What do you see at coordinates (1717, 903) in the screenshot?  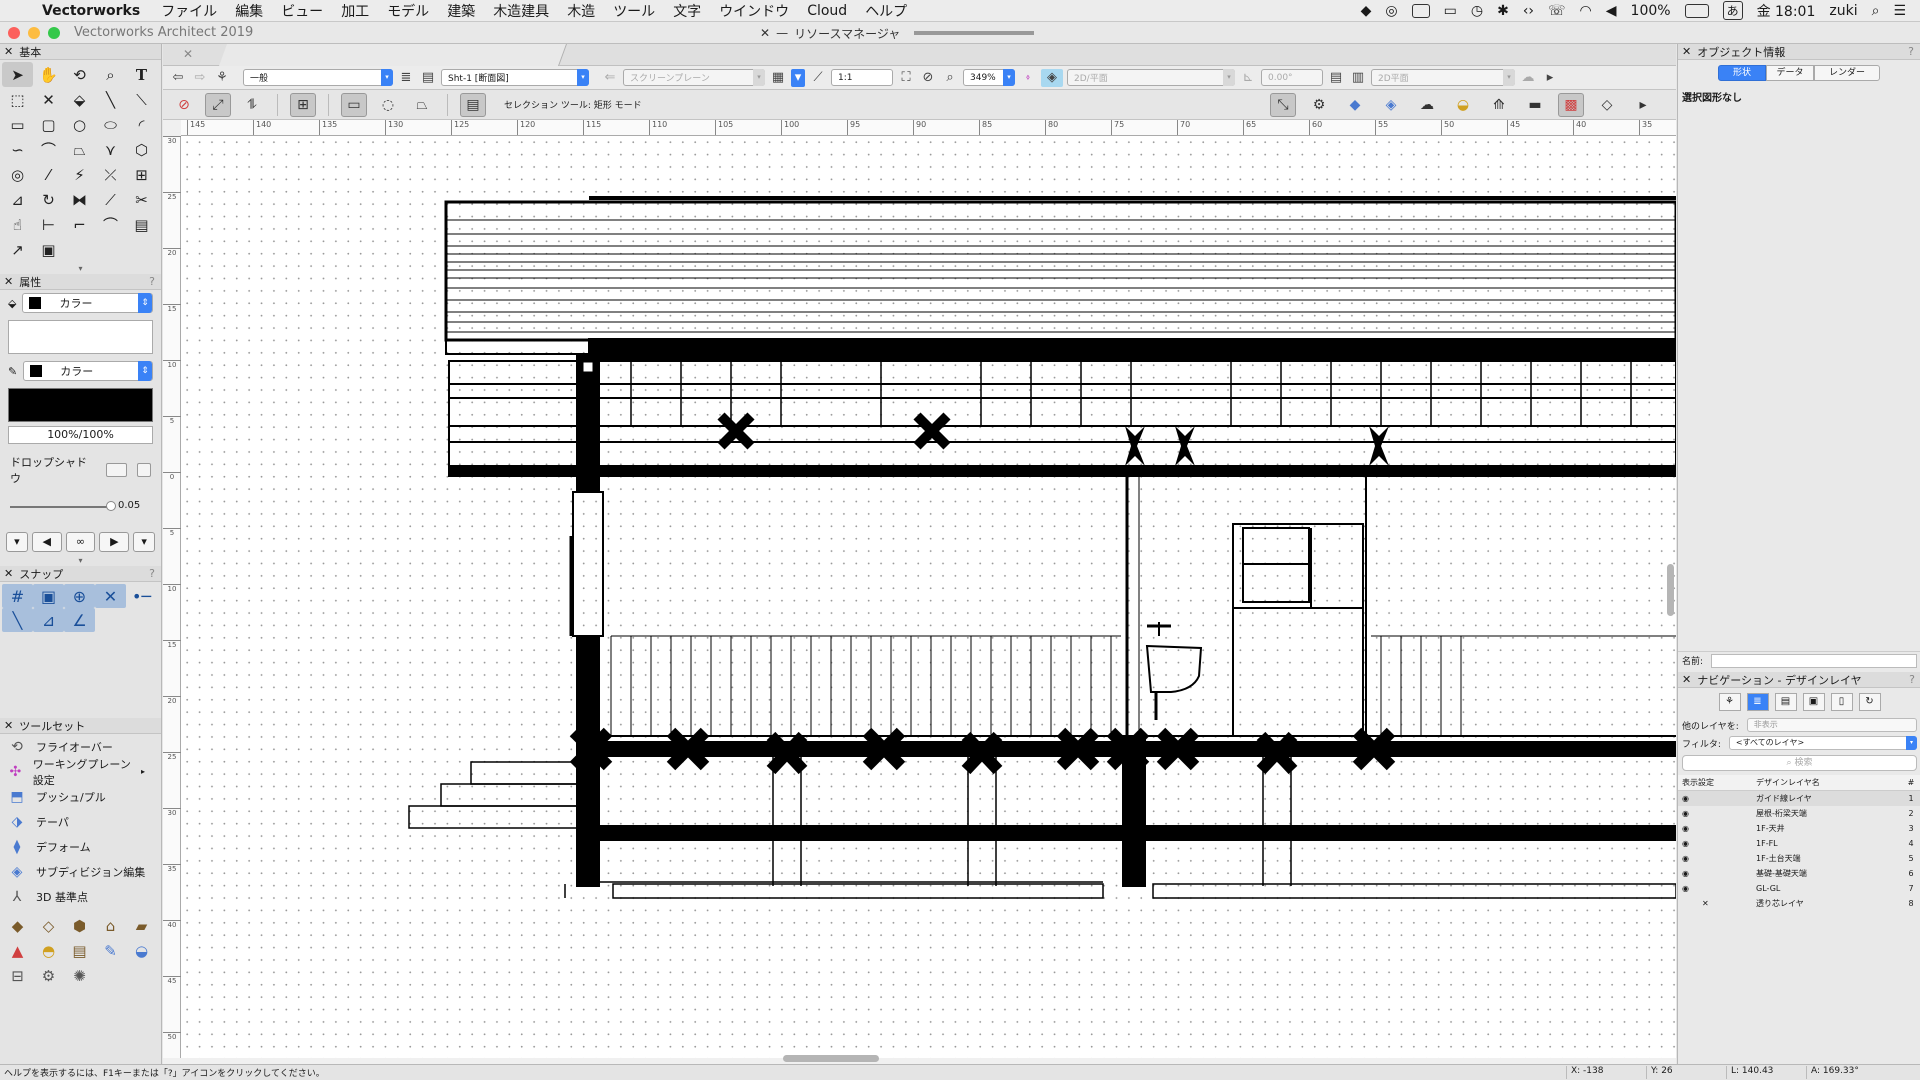 I see `hidden-x-icon: ✕` at bounding box center [1717, 903].